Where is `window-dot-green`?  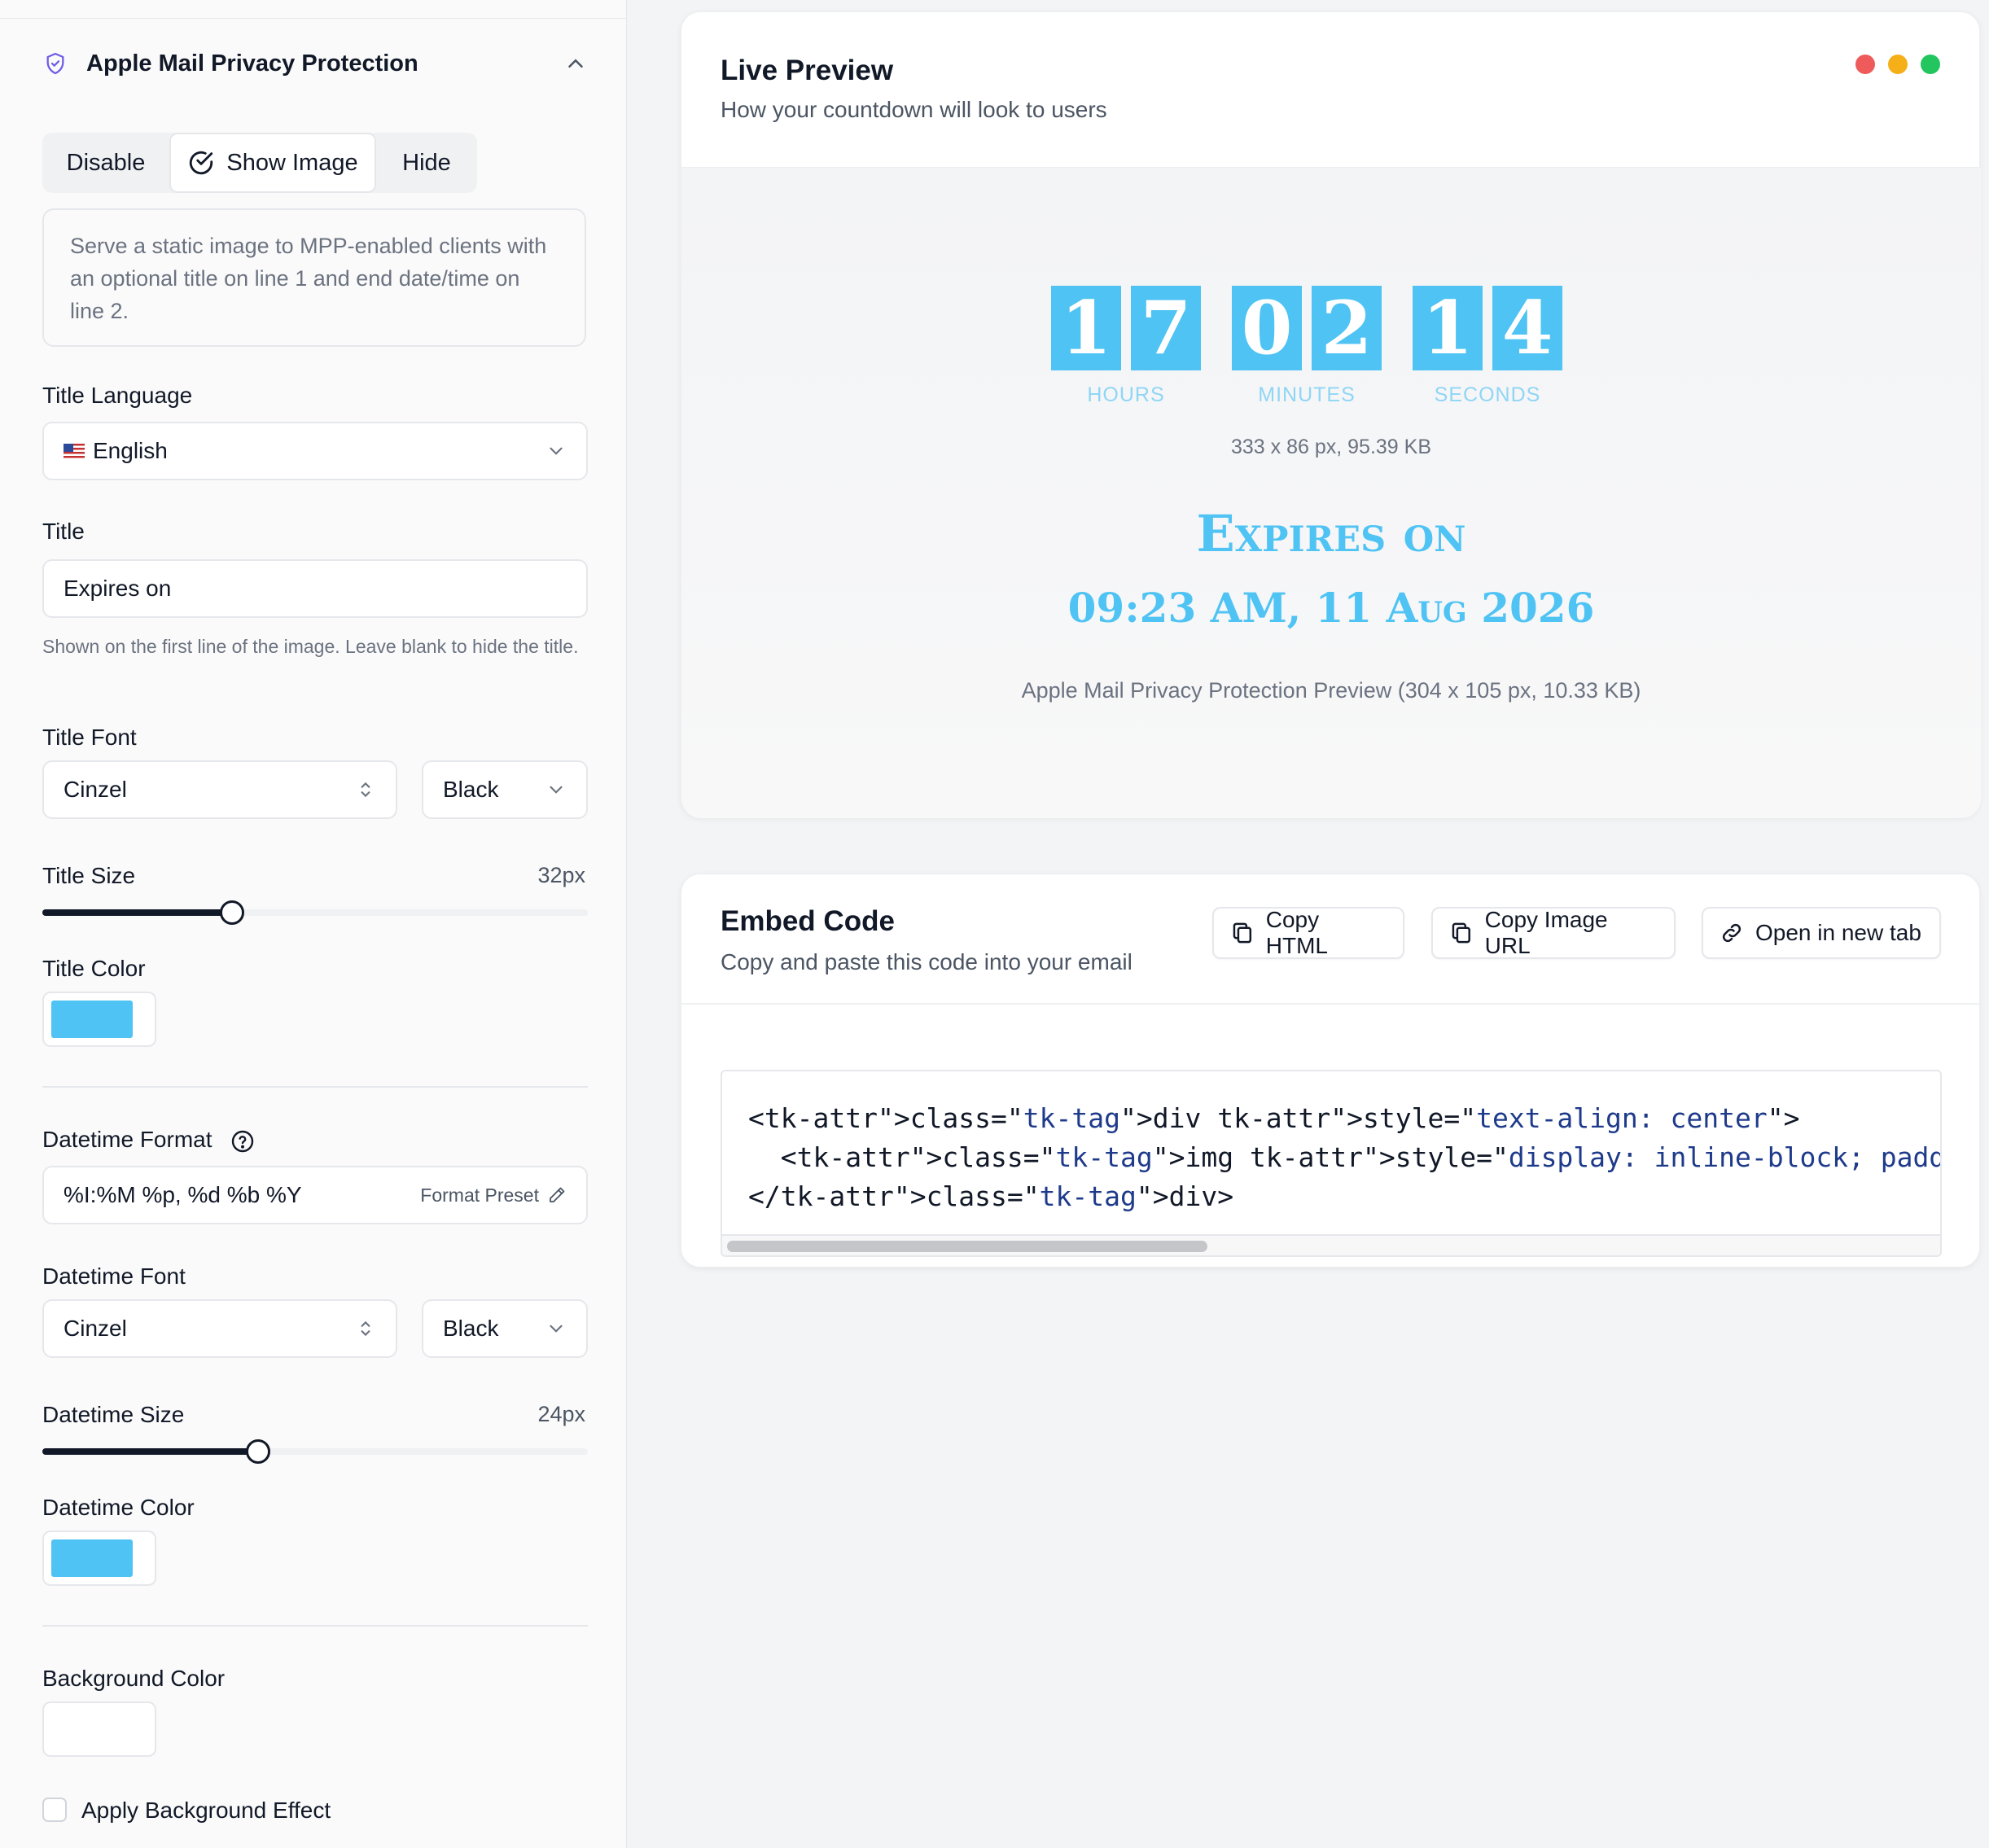 window-dot-green is located at coordinates (1931, 64).